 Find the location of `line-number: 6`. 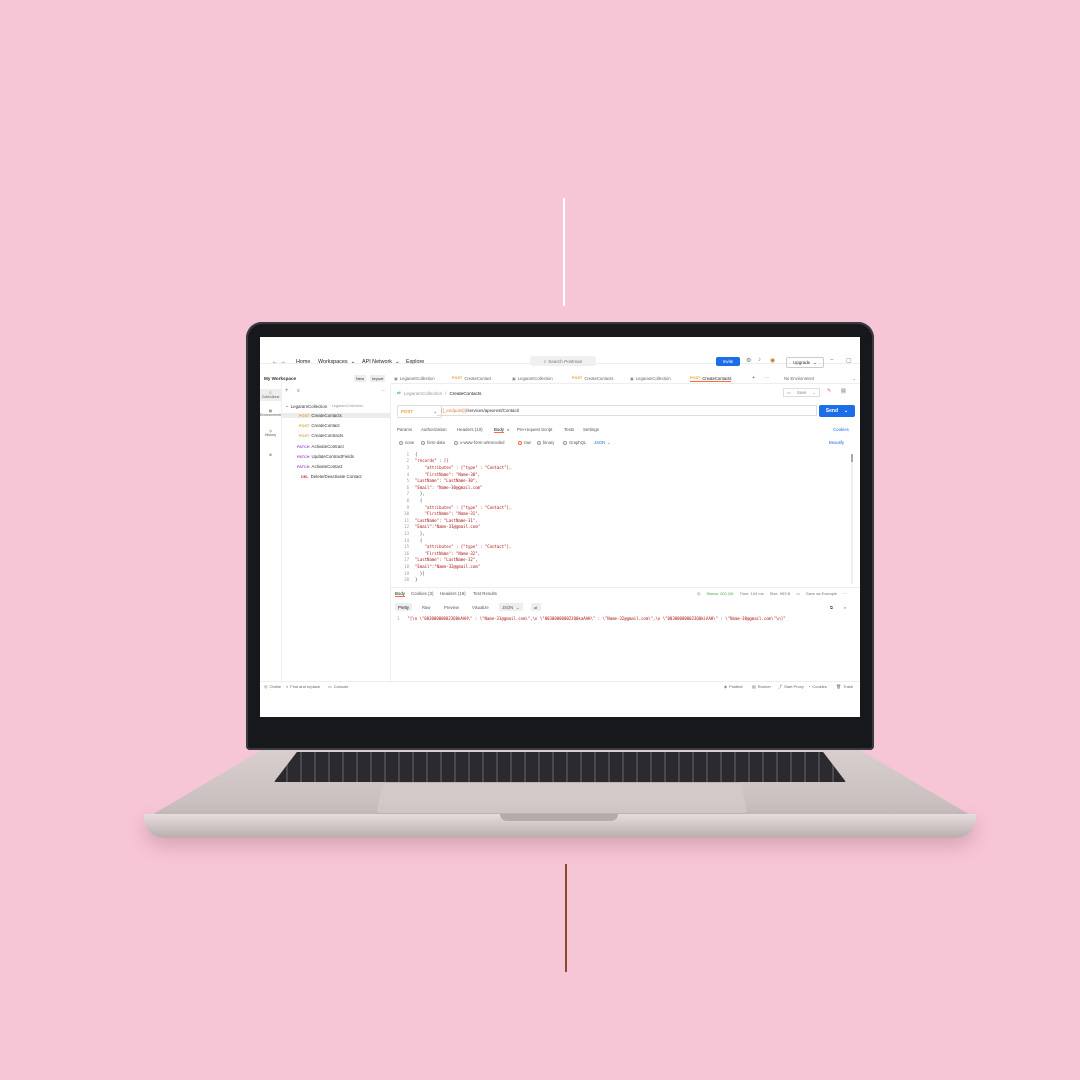

line-number: 6 is located at coordinates (407, 487).